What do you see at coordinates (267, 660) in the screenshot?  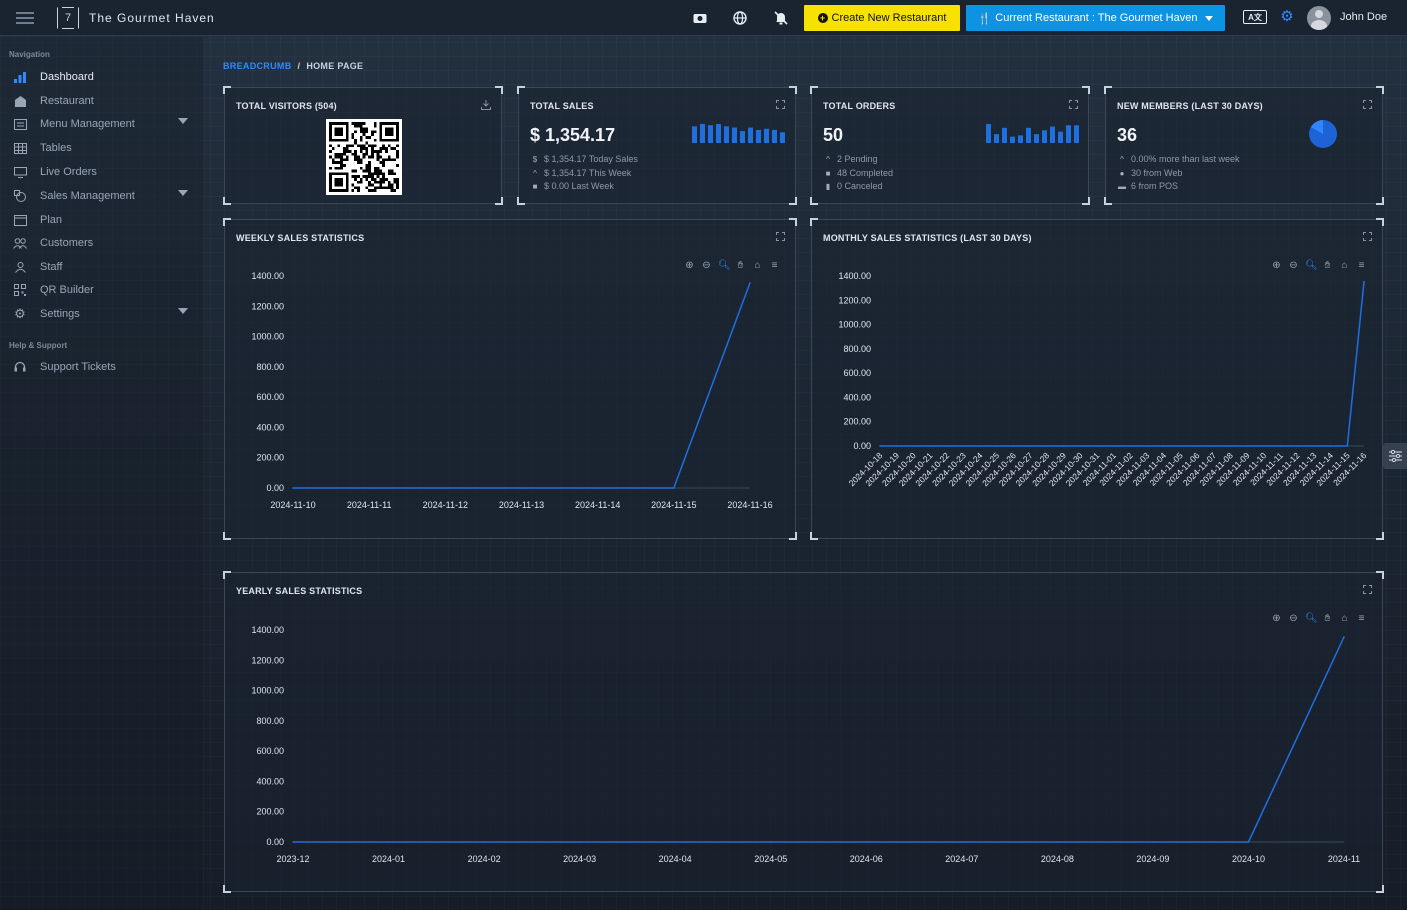 I see `y-tick-label: 1200.00` at bounding box center [267, 660].